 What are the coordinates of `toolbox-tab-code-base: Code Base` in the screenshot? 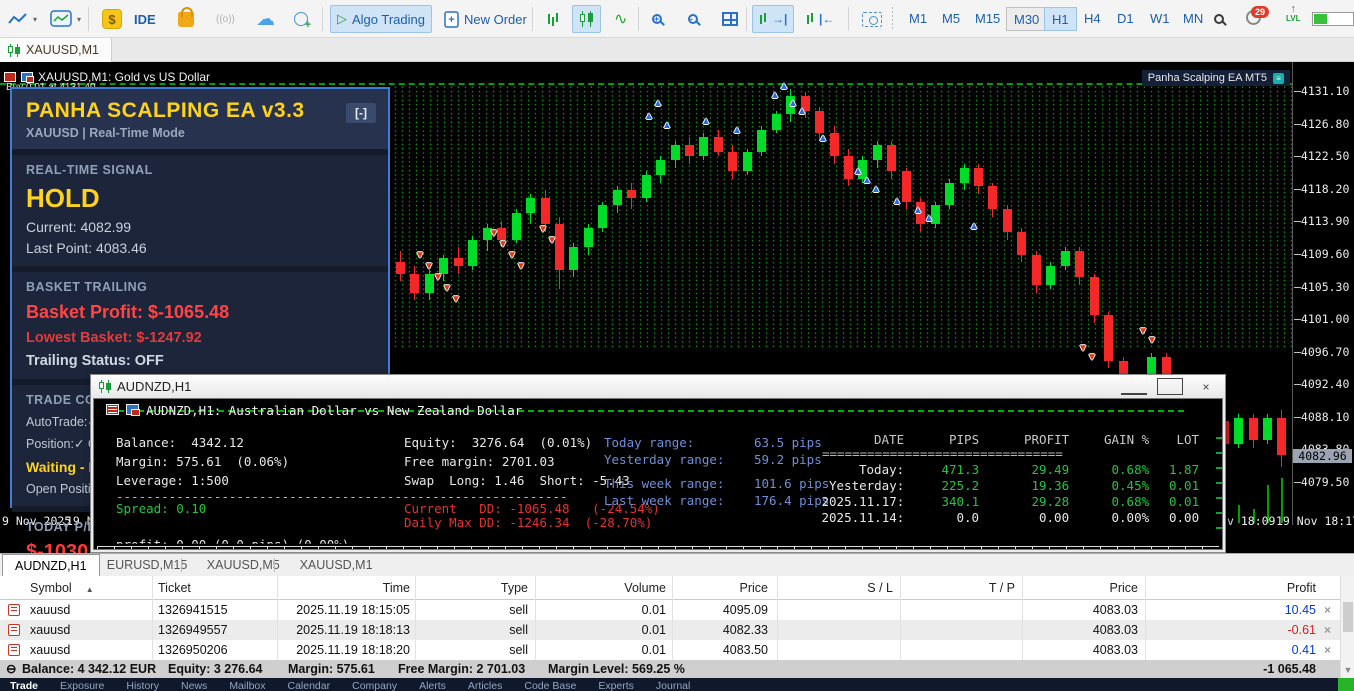 It's located at (550, 685).